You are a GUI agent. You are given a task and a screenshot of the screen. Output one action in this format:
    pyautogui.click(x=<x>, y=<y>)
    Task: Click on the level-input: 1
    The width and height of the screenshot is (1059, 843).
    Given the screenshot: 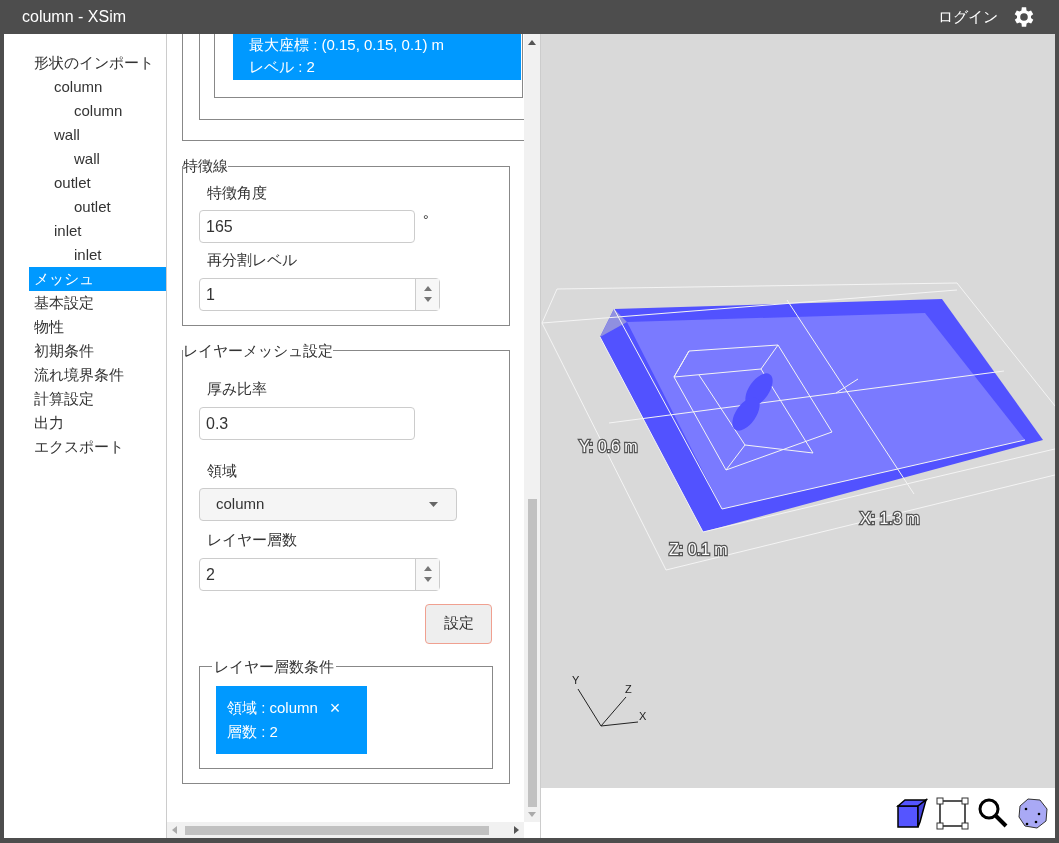 What is the action you would take?
    pyautogui.click(x=319, y=294)
    